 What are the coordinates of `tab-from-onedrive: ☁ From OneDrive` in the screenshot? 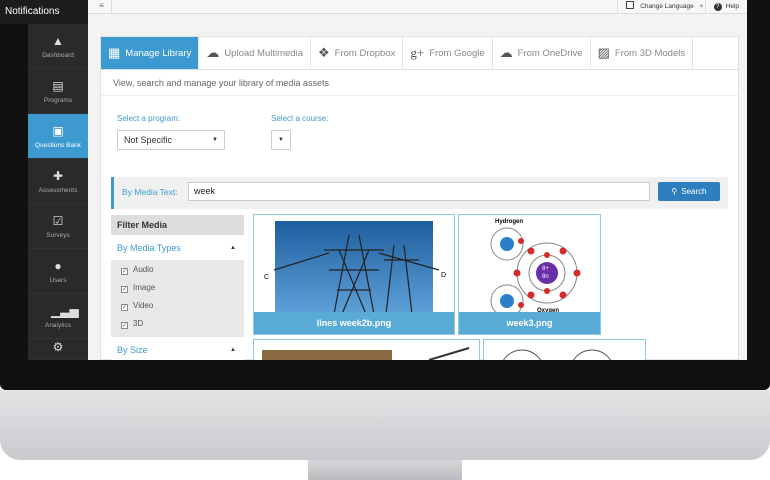 It's located at (542, 53).